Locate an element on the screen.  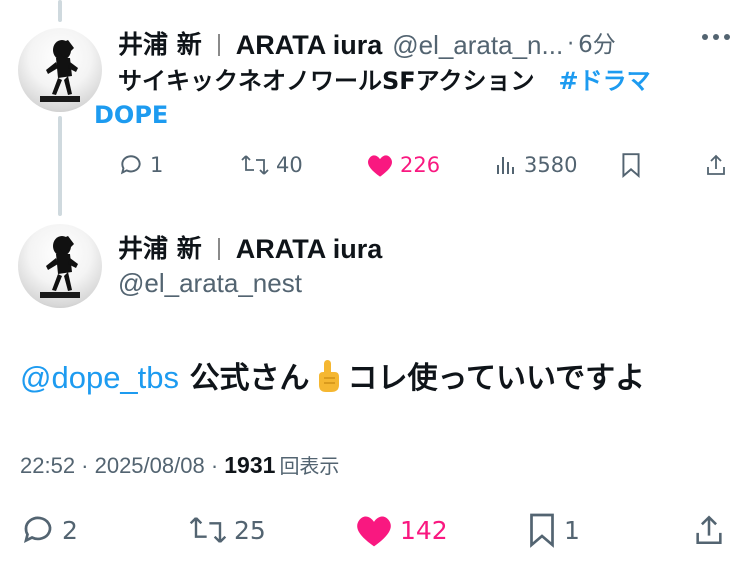
post-time: 6分 is located at coordinates (597, 45).